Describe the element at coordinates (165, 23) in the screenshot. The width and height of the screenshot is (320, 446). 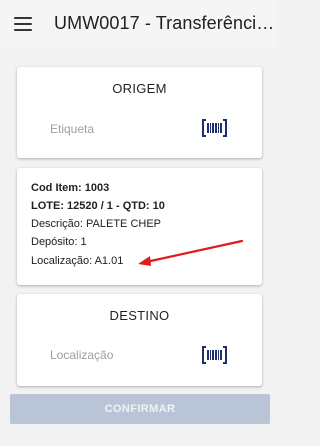
I see `page-title: UMW0017 - Transferência de Estoque` at that location.